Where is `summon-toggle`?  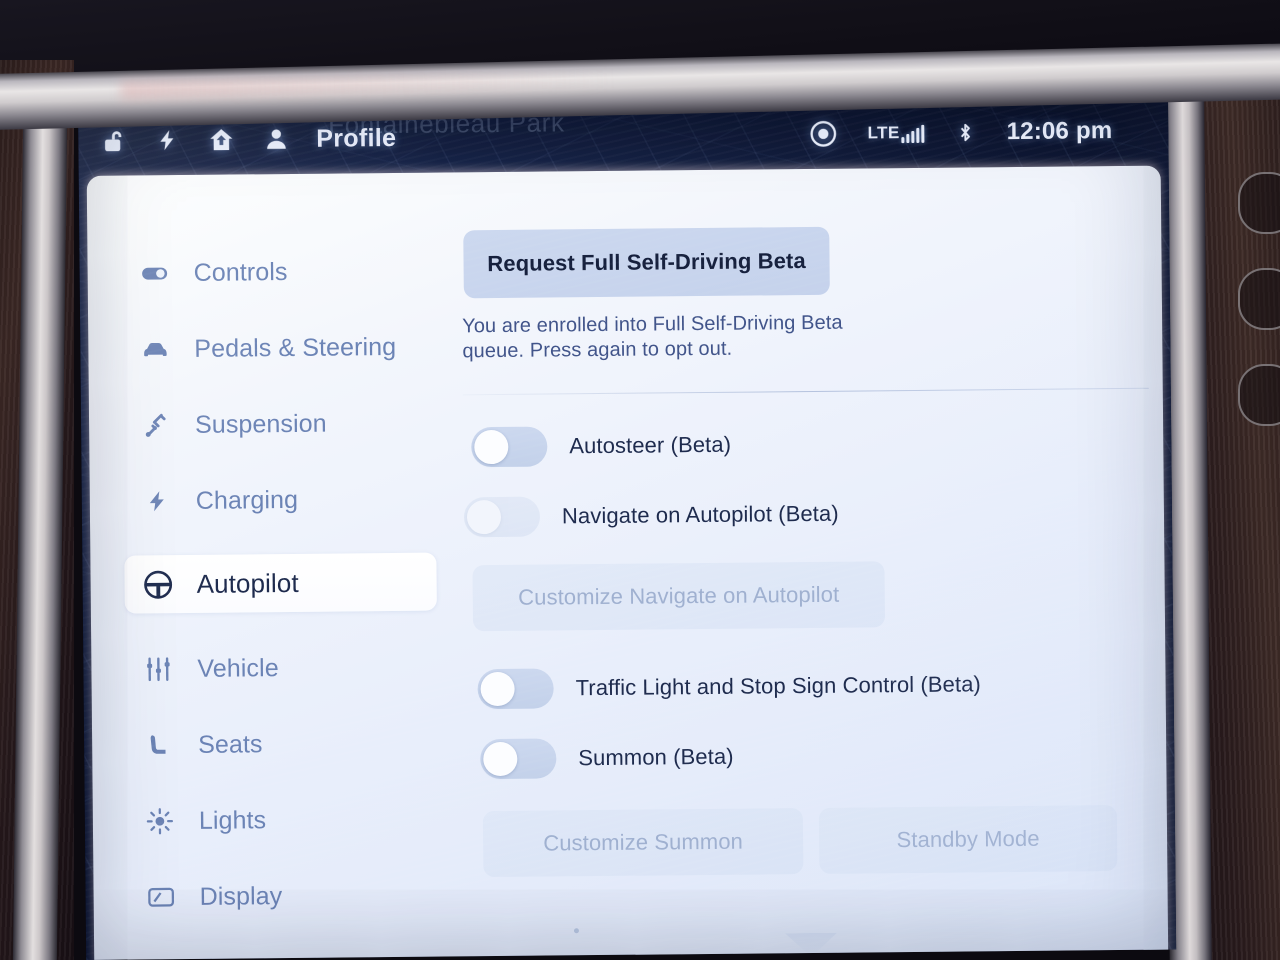 summon-toggle is located at coordinates (518, 759).